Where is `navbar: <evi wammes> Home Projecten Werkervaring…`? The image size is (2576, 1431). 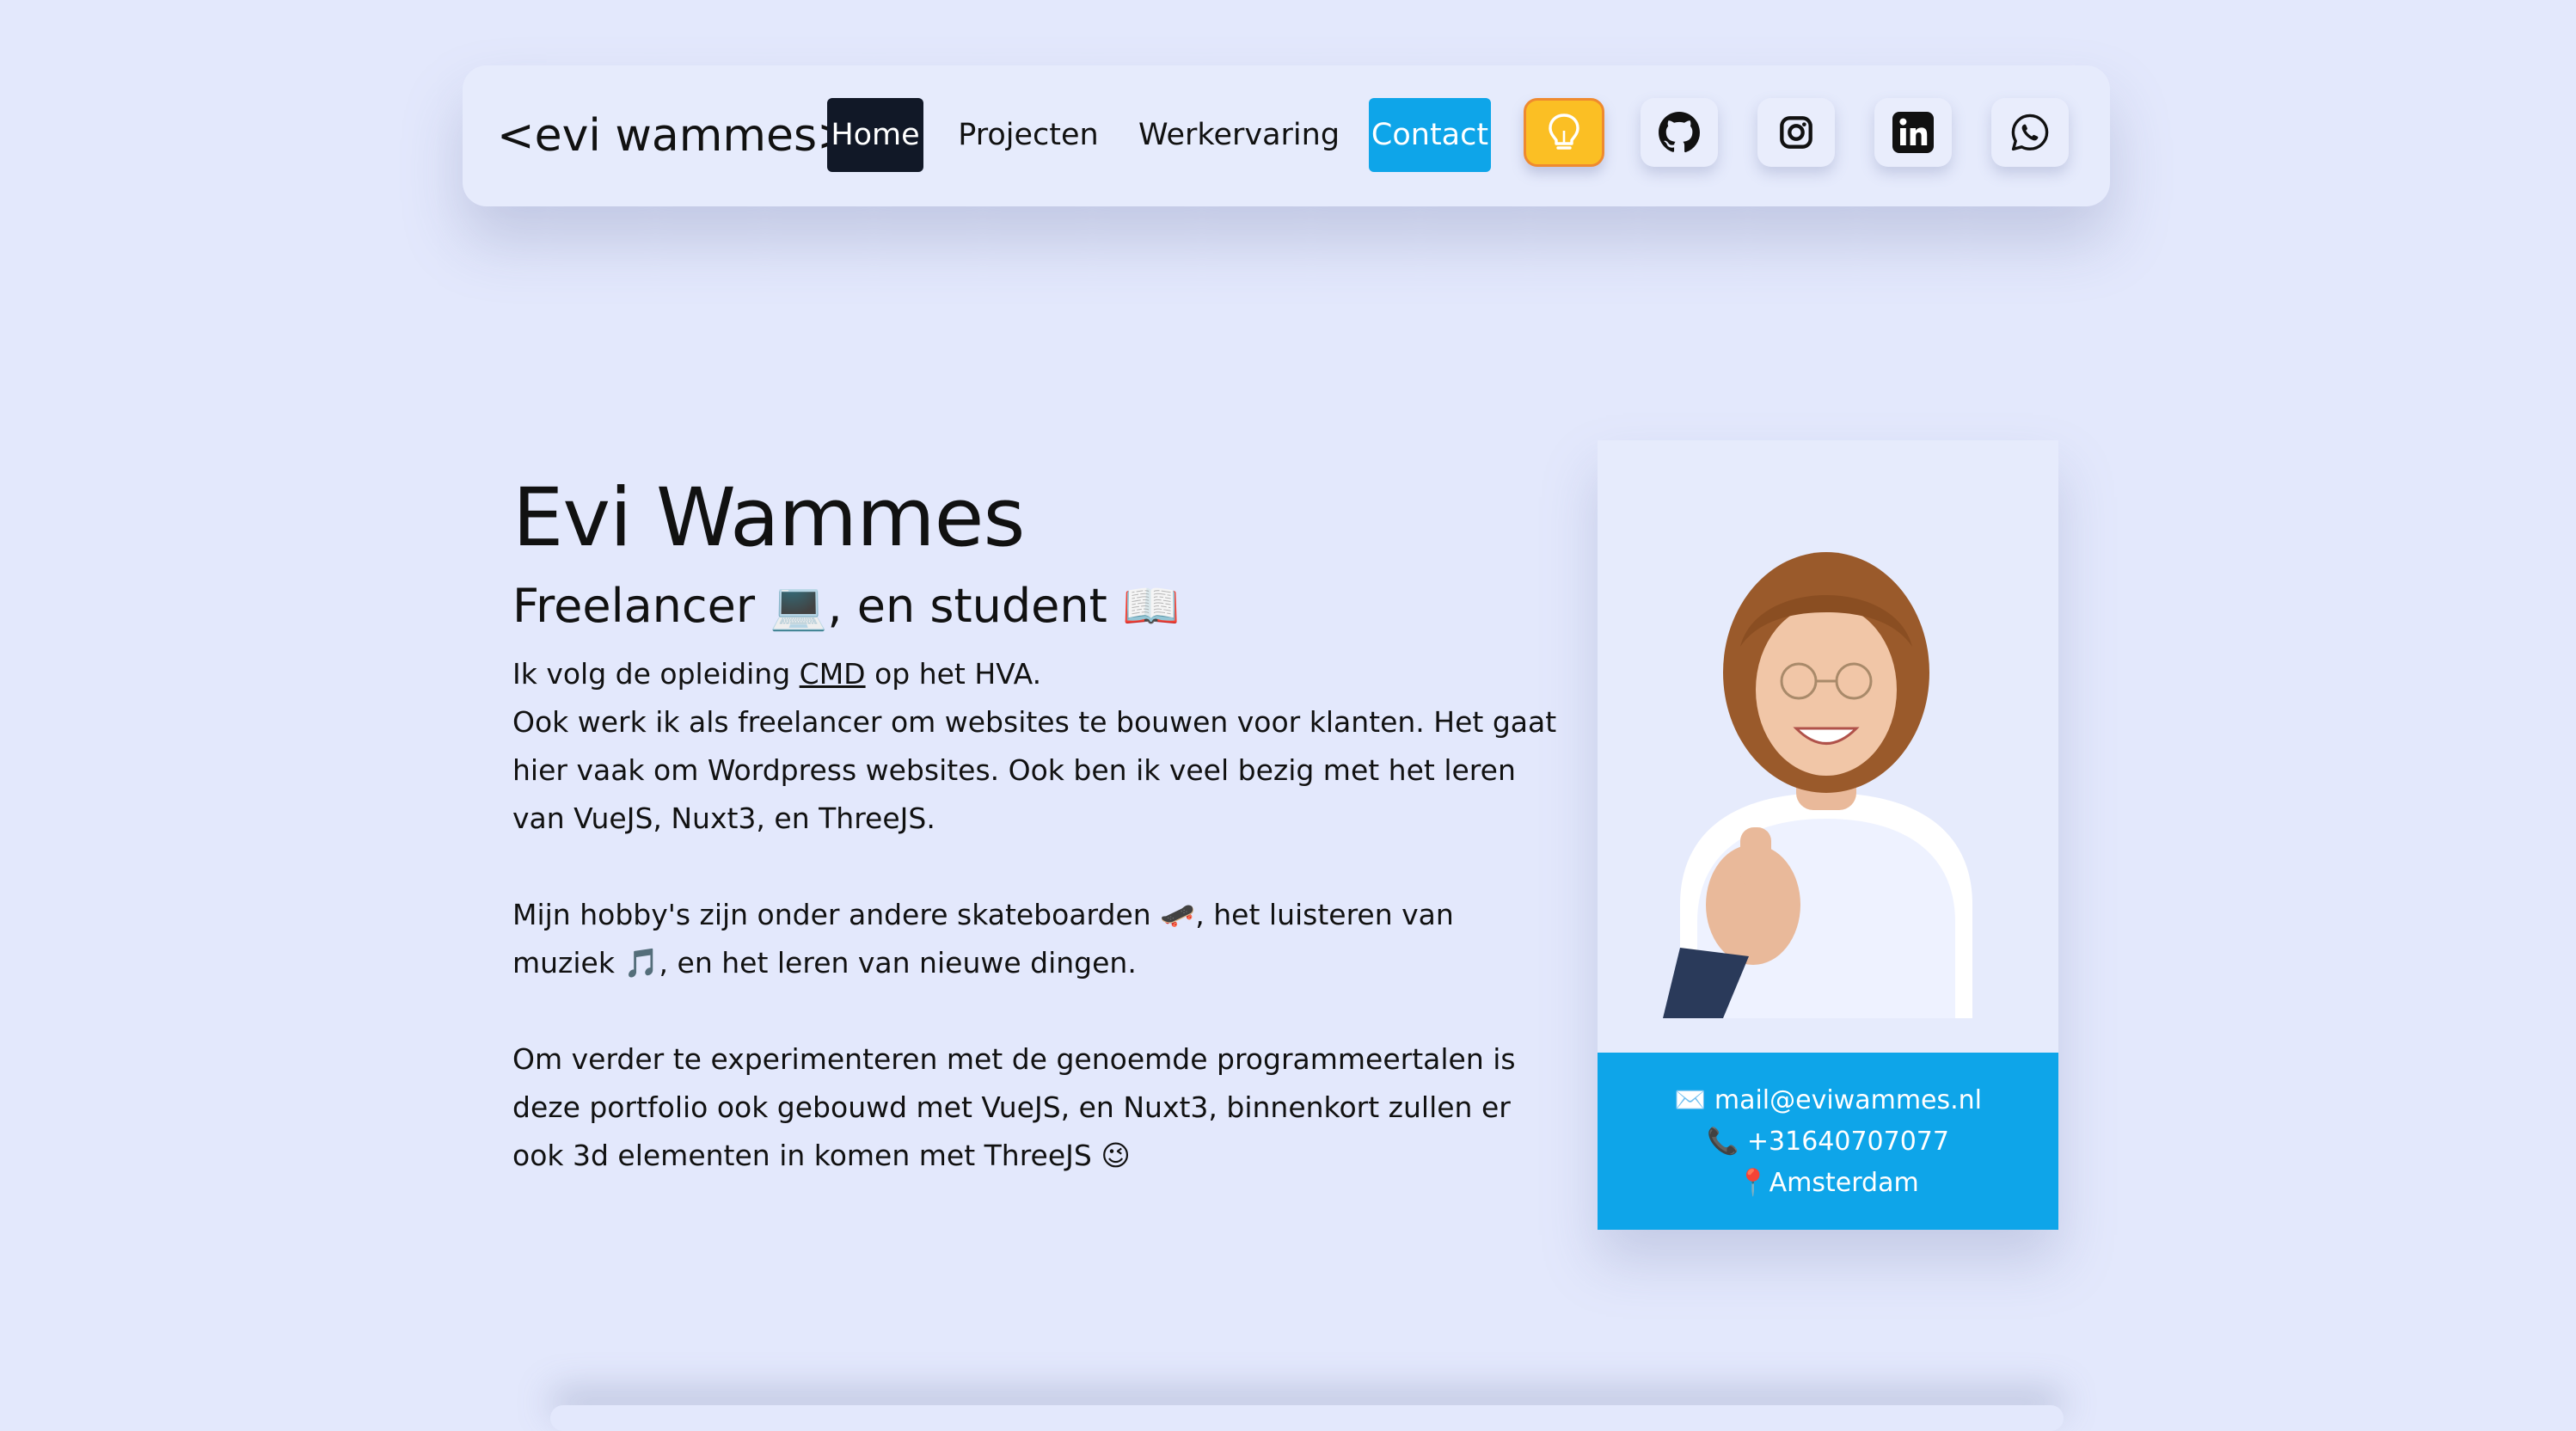
navbar: <evi wammes> Home Projecten Werkervaring… is located at coordinates (1286, 135).